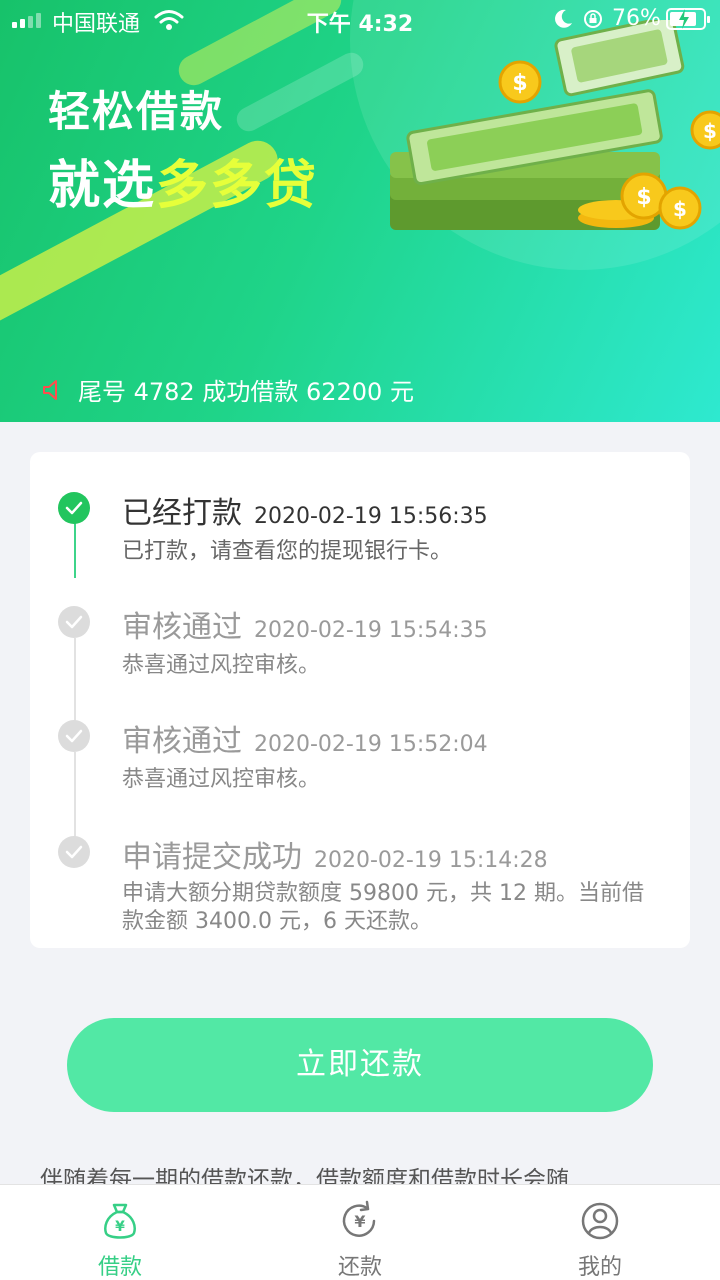 The width and height of the screenshot is (720, 1280). What do you see at coordinates (119, 1267) in the screenshot?
I see `tab-label: 借款` at bounding box center [119, 1267].